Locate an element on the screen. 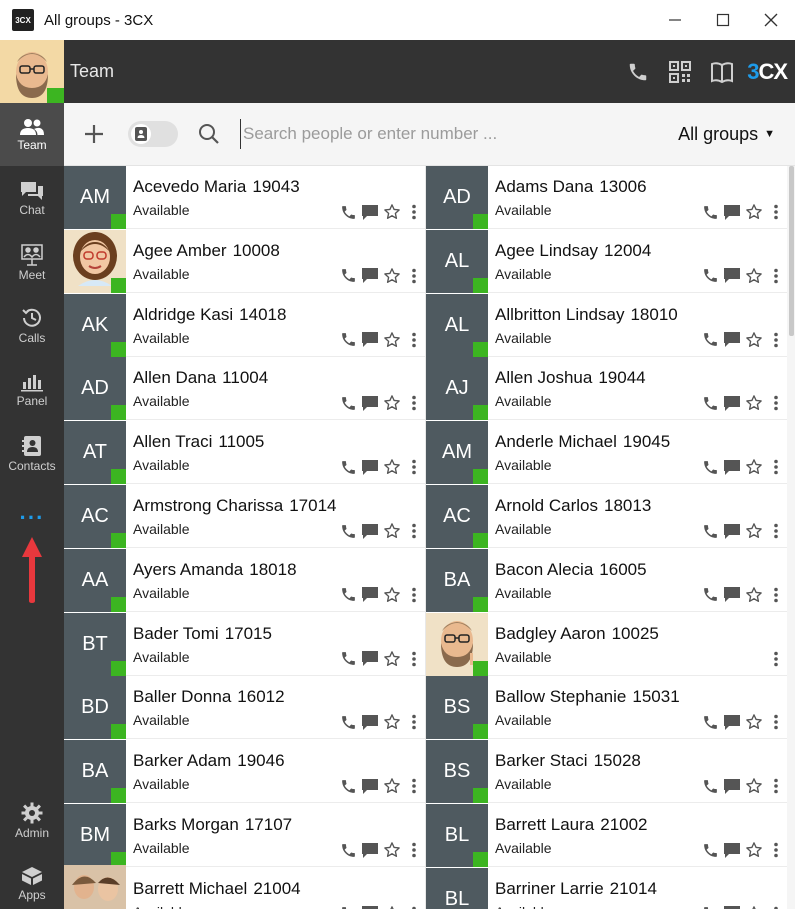  dialer-button is located at coordinates (638, 71).